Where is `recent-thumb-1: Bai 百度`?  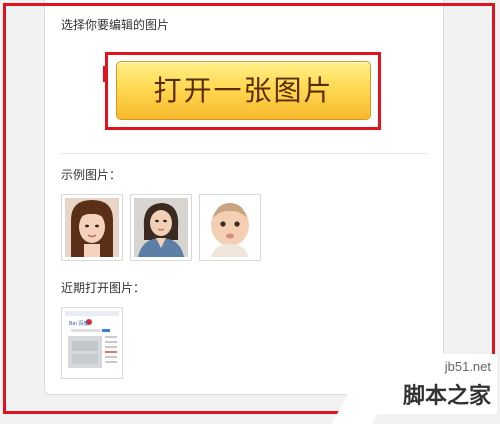 recent-thumb-1: Bai 百度 is located at coordinates (92, 343).